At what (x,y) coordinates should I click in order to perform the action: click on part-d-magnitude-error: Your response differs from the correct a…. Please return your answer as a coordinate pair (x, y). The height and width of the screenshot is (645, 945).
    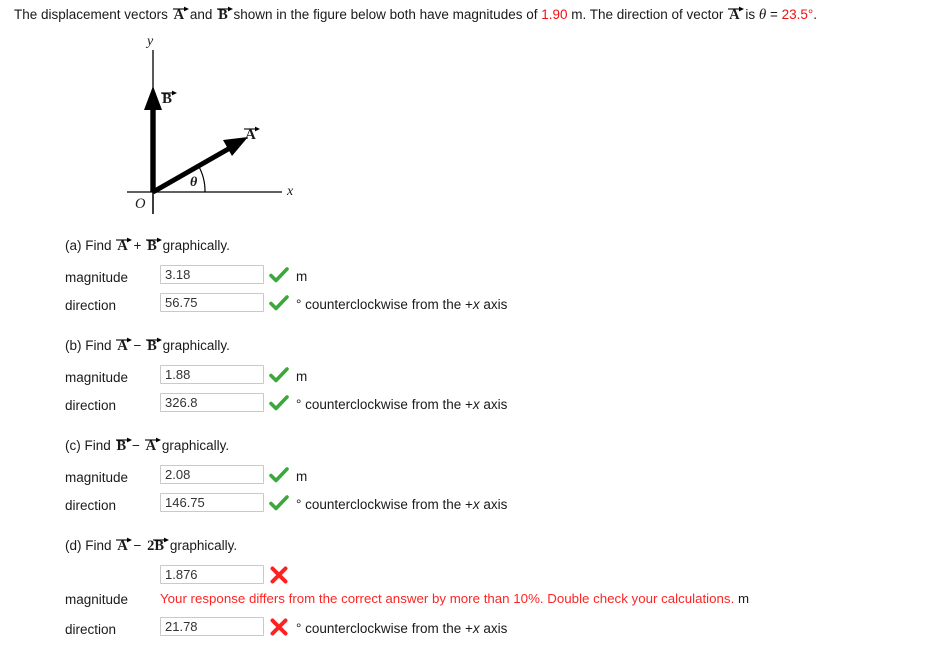
    Looking at the image, I should click on (454, 598).